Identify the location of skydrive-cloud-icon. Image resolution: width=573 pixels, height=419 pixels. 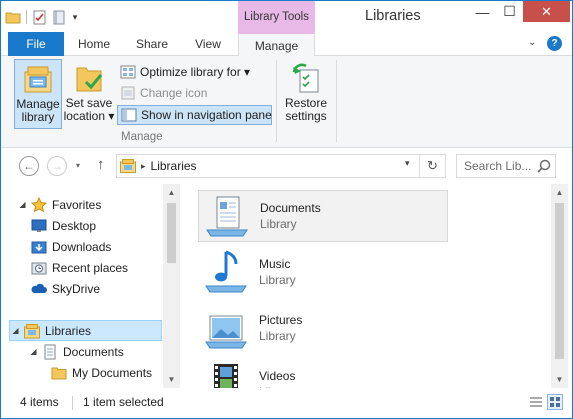
(39, 289).